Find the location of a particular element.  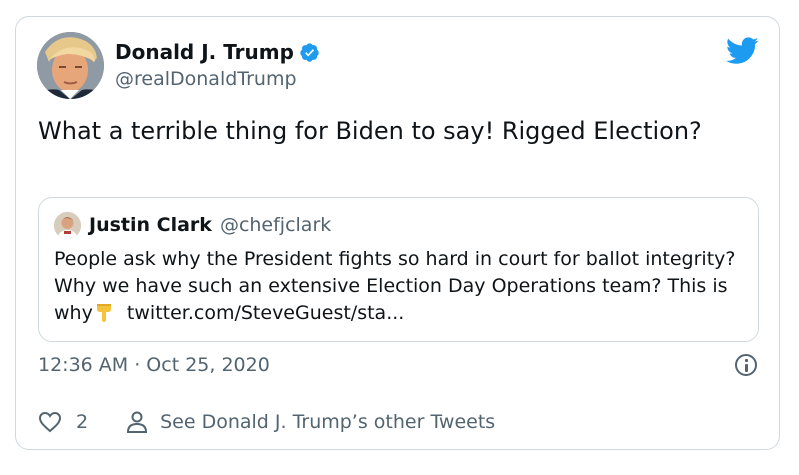

author-handle: @realDonaldTrump is located at coordinates (206, 79).